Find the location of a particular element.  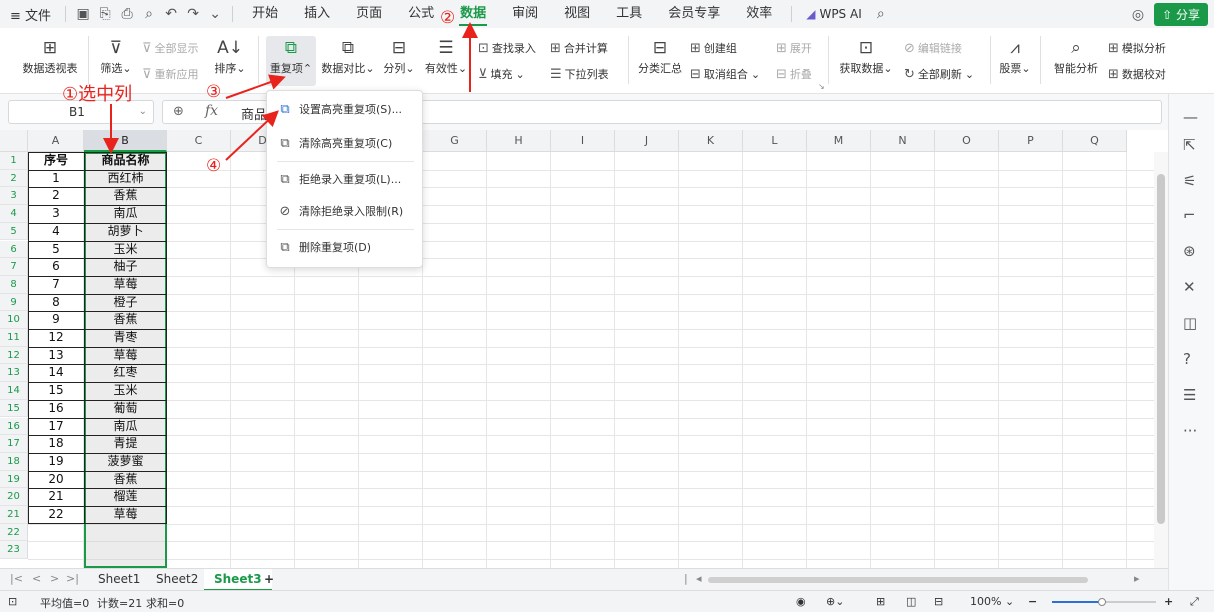

row-header-18: 18 is located at coordinates (14, 461).